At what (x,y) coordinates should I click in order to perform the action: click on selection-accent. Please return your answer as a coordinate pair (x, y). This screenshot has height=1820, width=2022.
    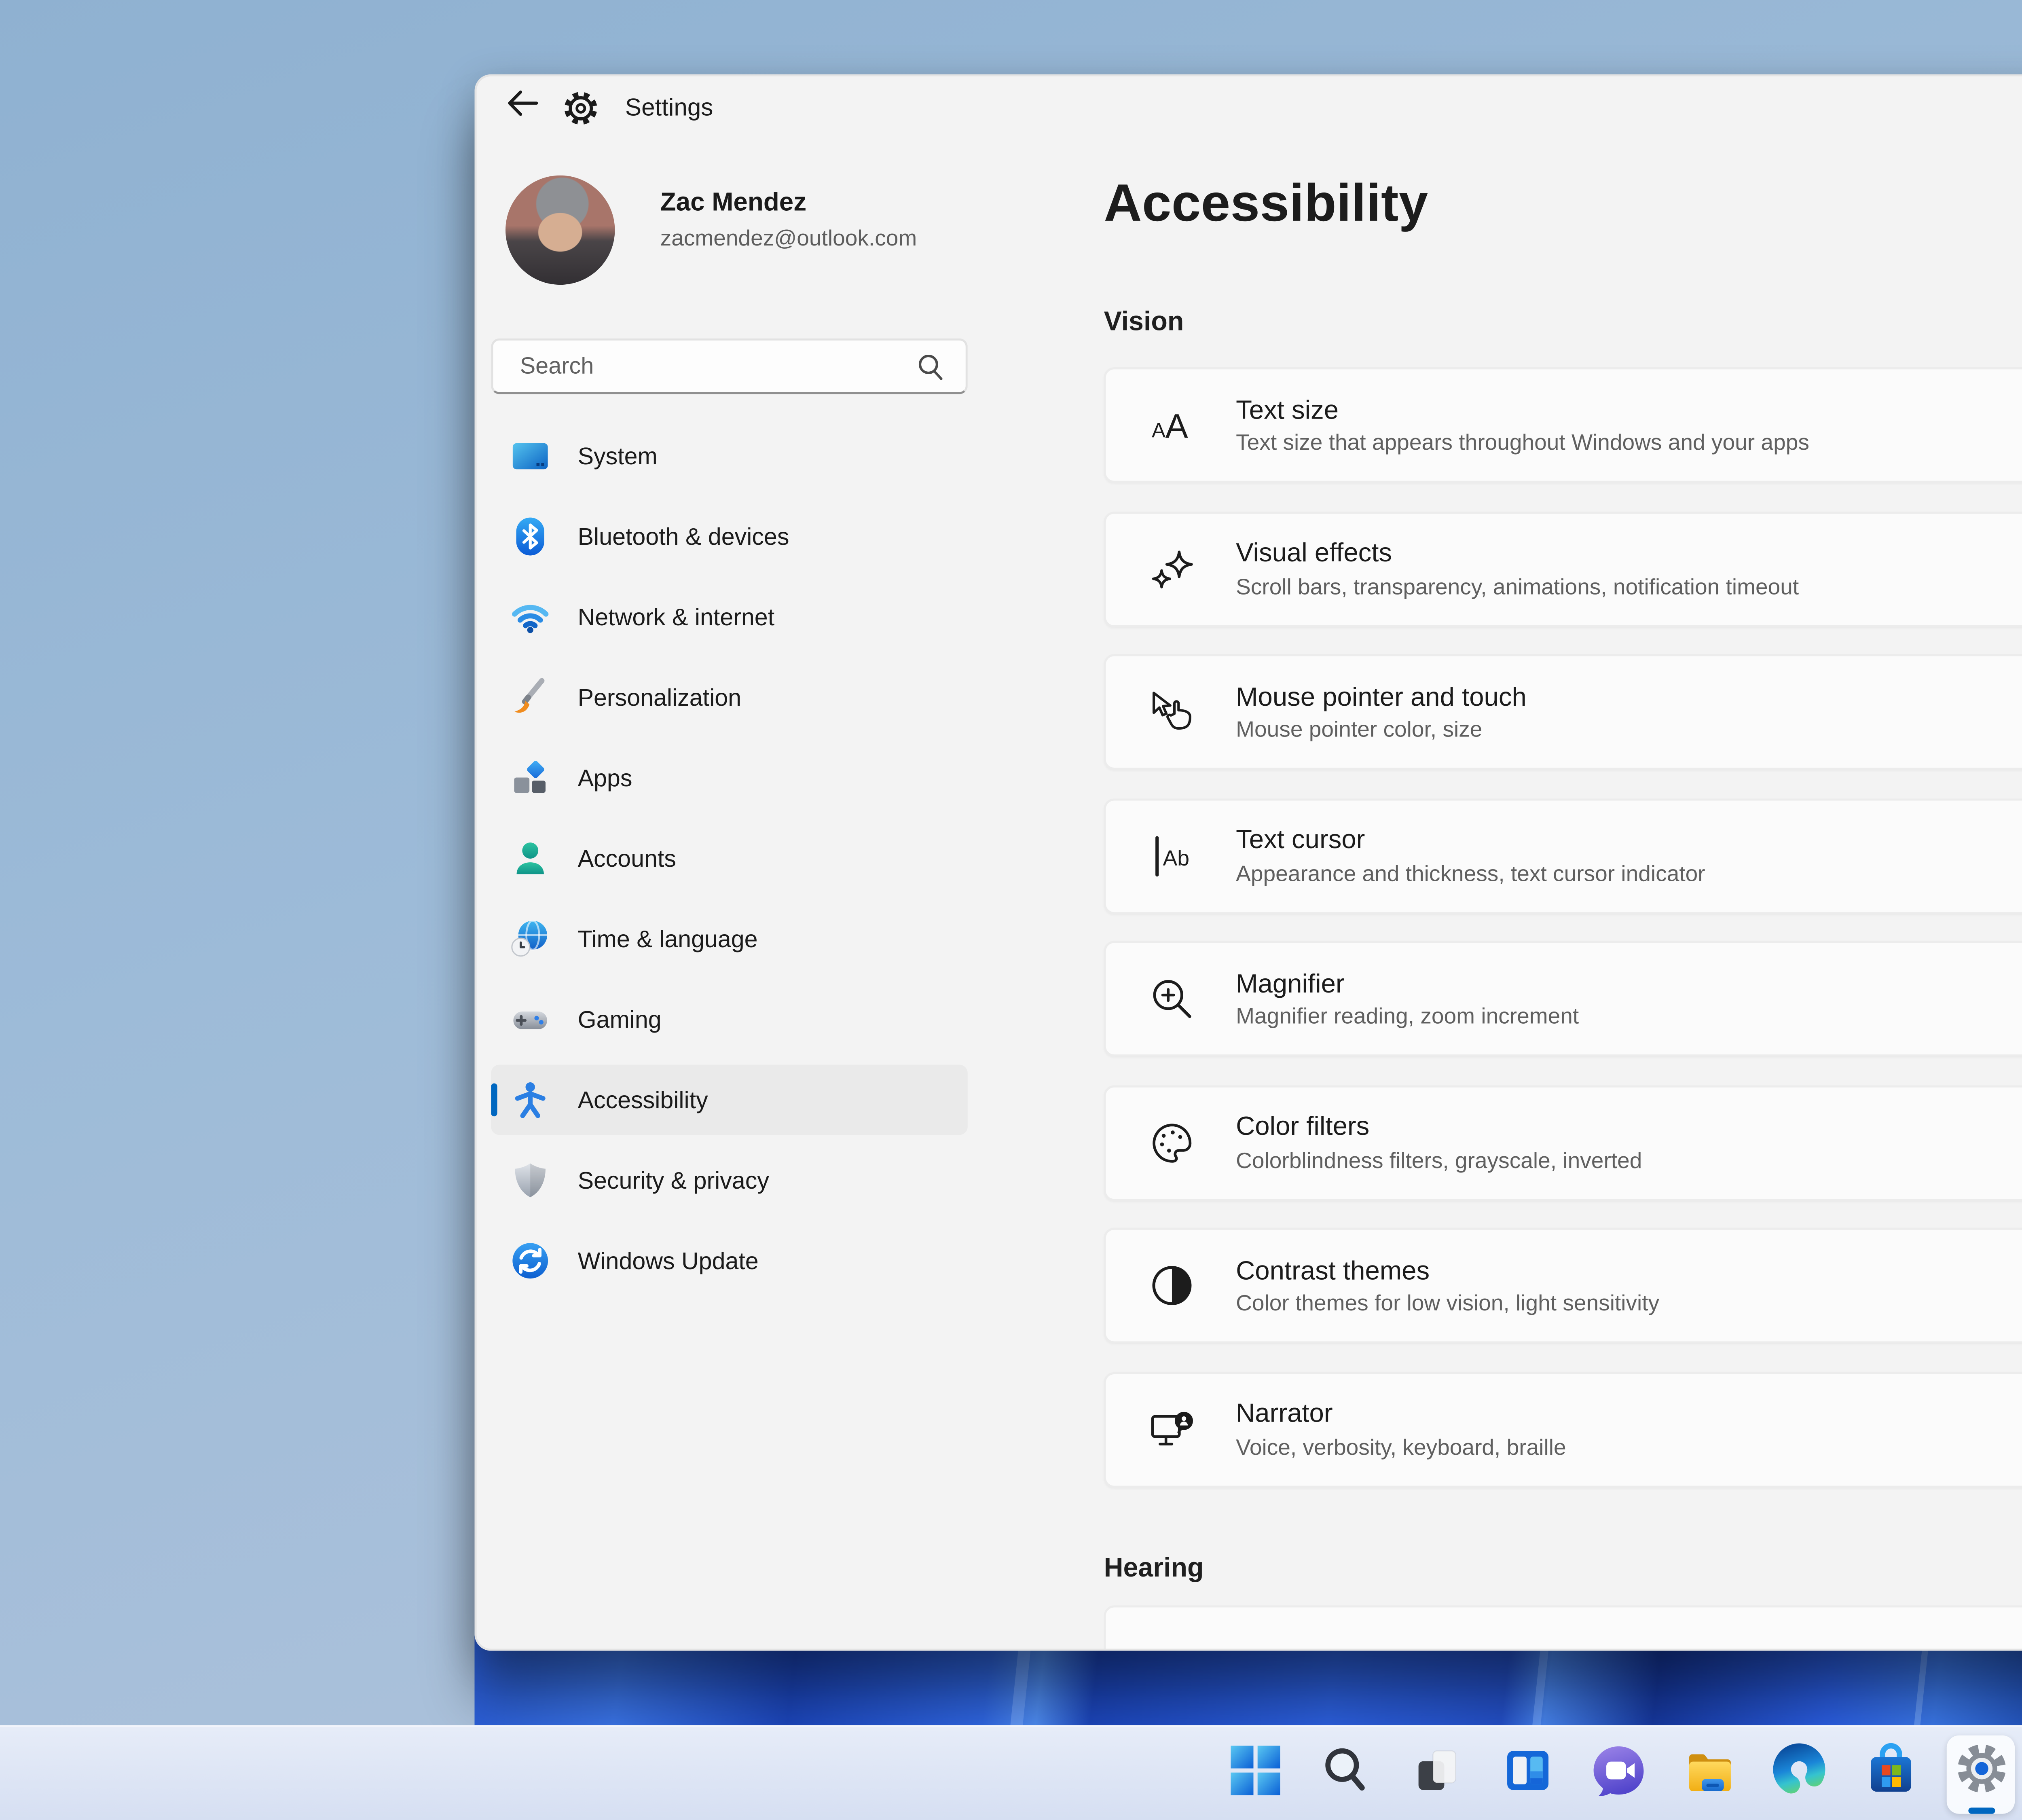
    Looking at the image, I should click on (494, 1100).